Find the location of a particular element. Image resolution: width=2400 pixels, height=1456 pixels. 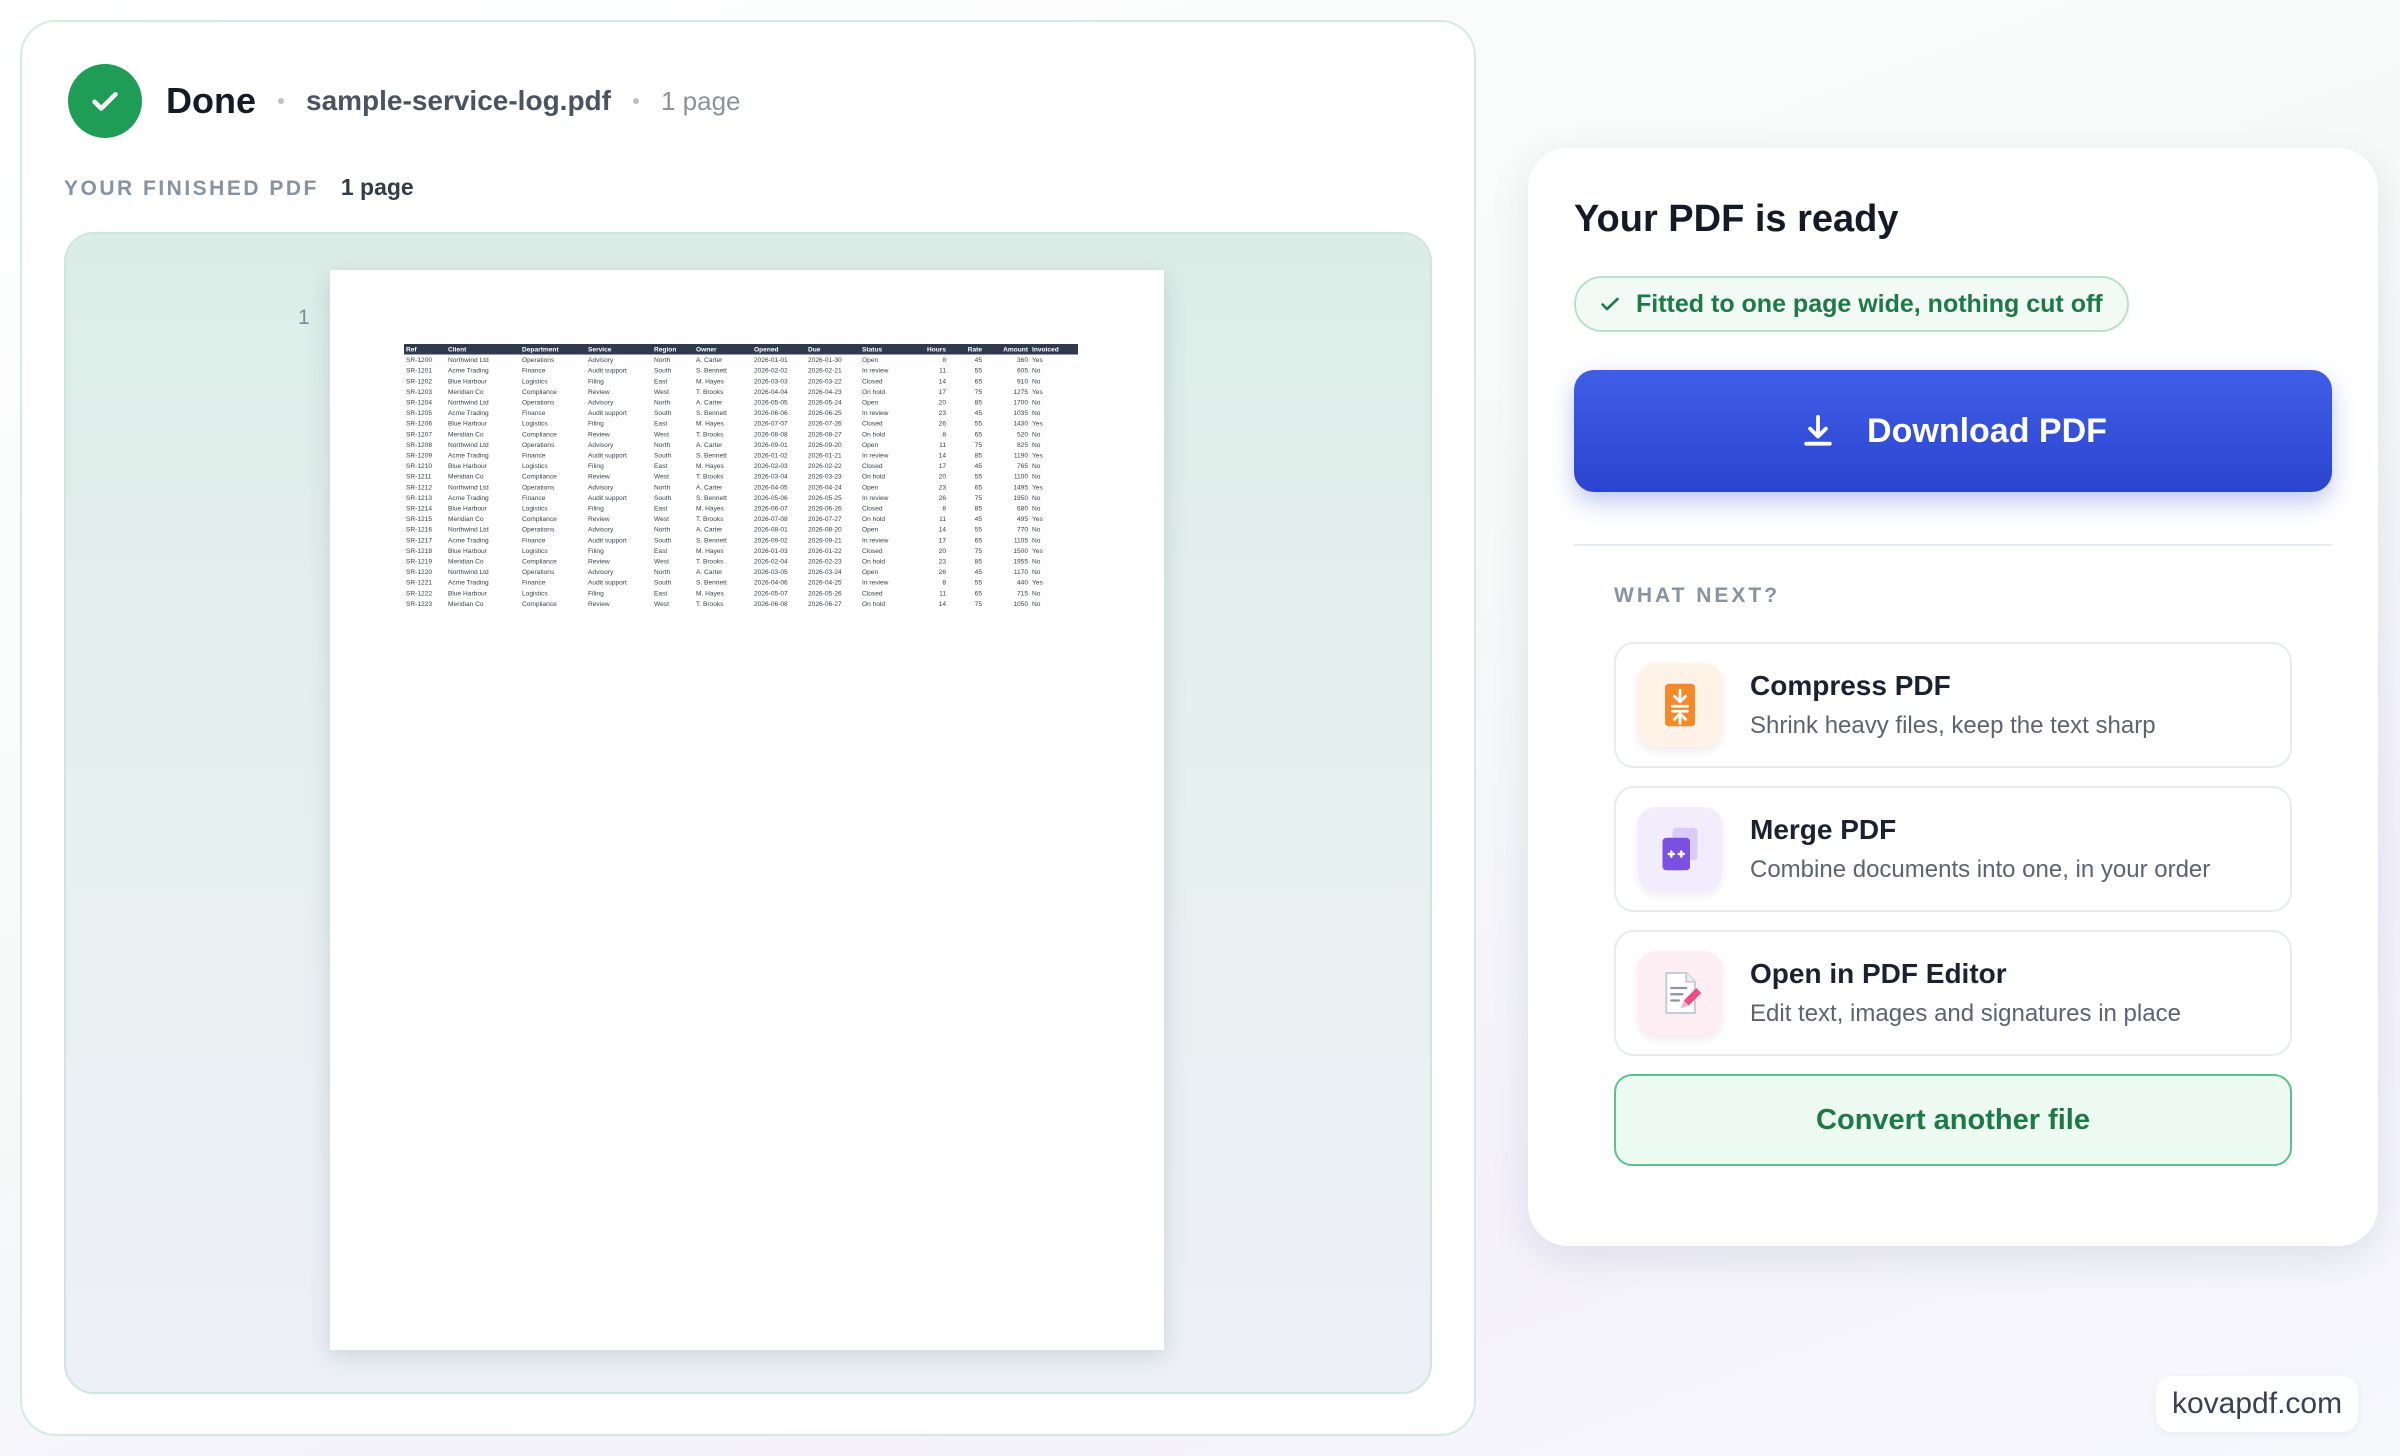

table-cell: 715 is located at coordinates (1022, 593).